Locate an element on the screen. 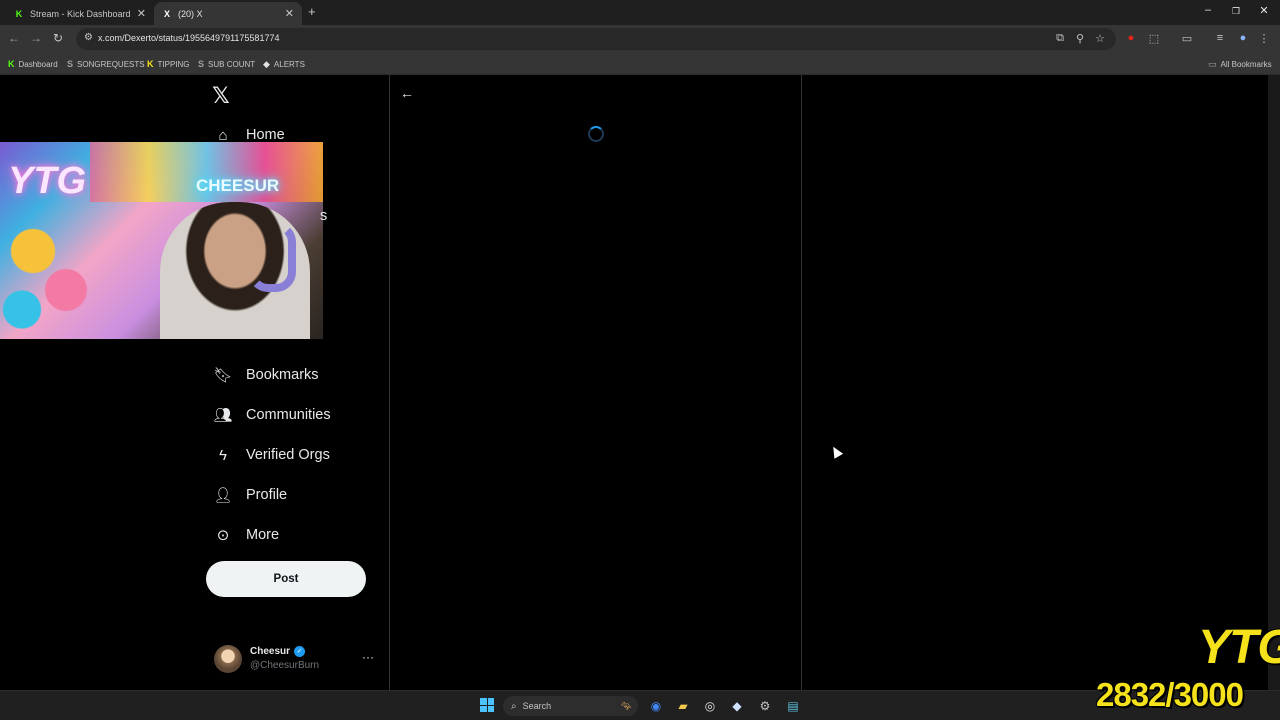  media-controls-icon: ≡ is located at coordinates (1220, 38).